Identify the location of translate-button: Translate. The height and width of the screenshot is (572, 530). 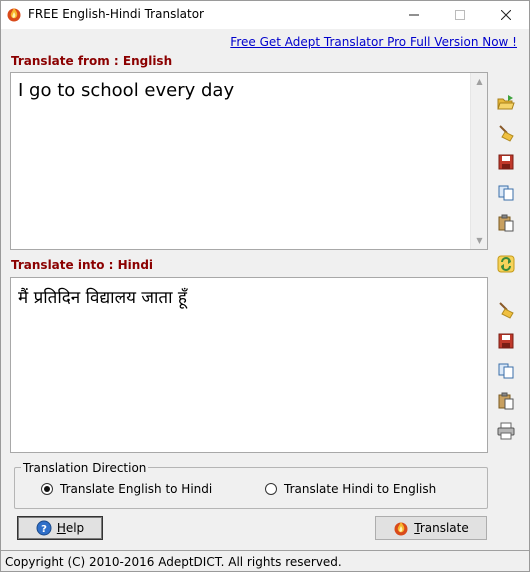
(431, 528).